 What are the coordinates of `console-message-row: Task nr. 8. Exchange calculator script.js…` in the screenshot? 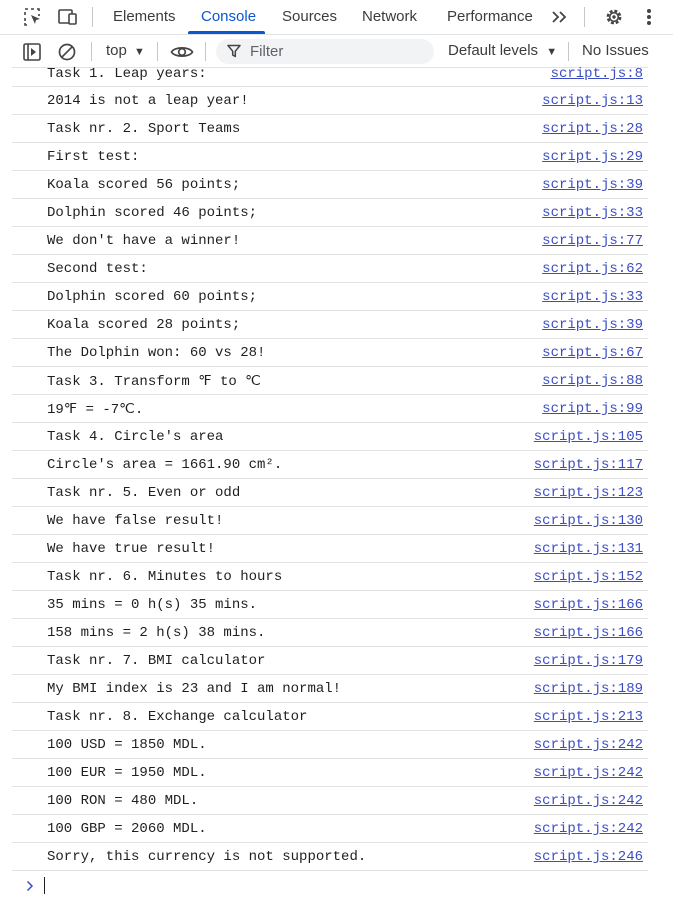 It's located at (330, 717).